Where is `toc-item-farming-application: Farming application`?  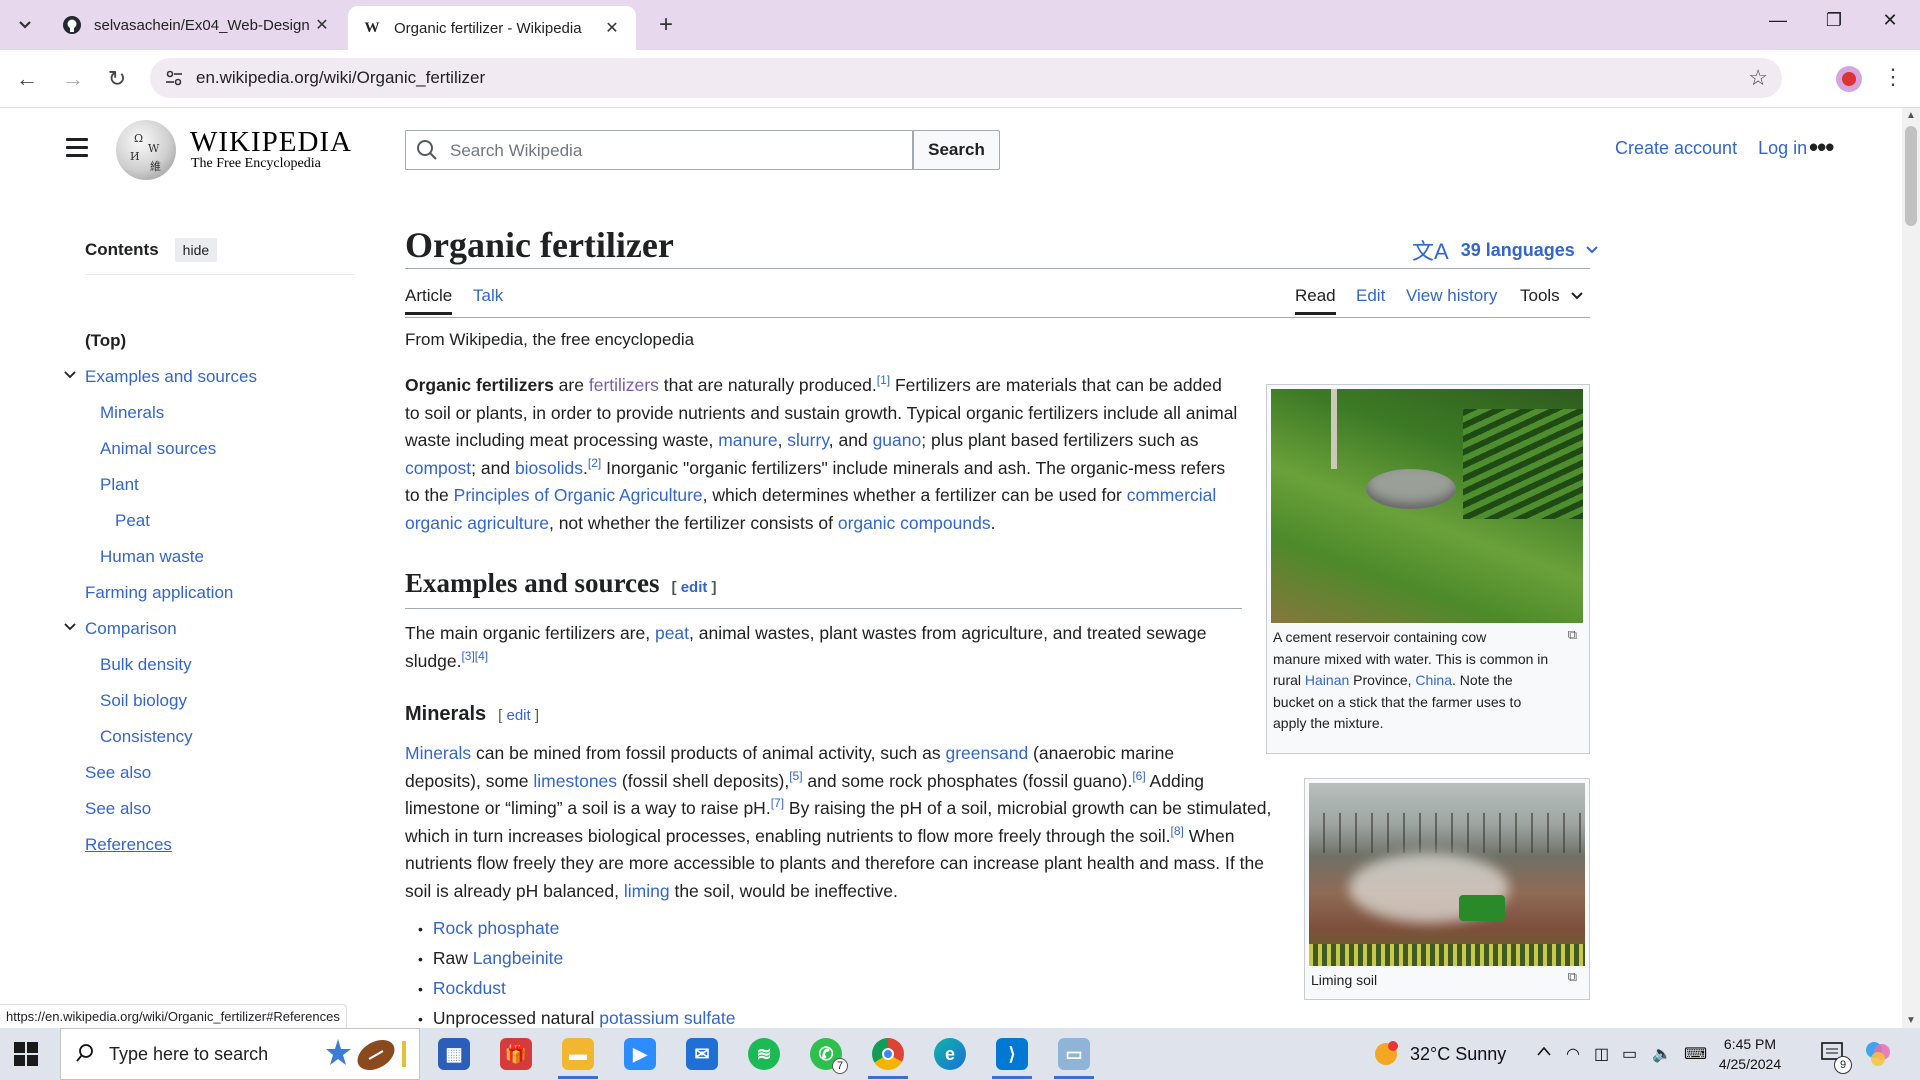
toc-item-farming-application: Farming application is located at coordinates (159, 593).